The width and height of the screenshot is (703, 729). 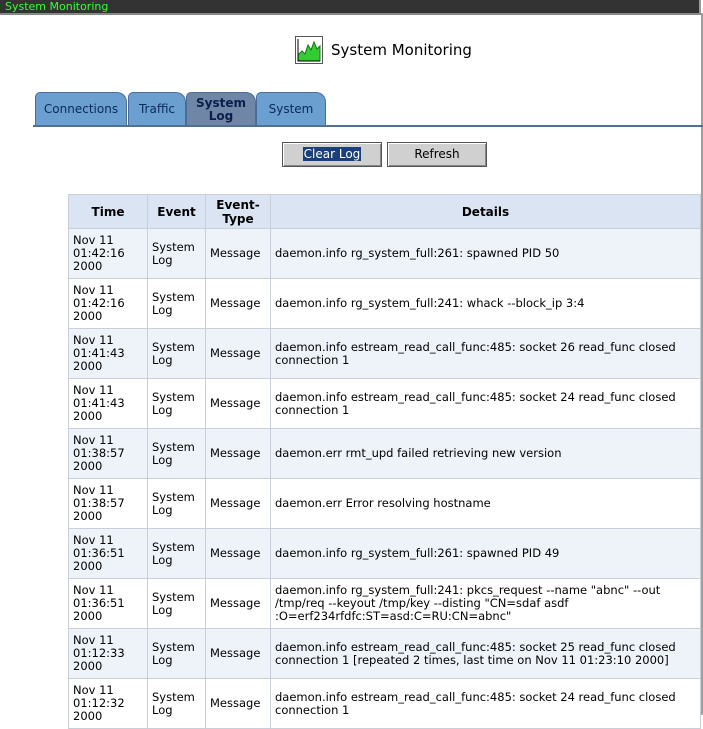 I want to click on page-title: System Monitoring, so click(x=401, y=50).